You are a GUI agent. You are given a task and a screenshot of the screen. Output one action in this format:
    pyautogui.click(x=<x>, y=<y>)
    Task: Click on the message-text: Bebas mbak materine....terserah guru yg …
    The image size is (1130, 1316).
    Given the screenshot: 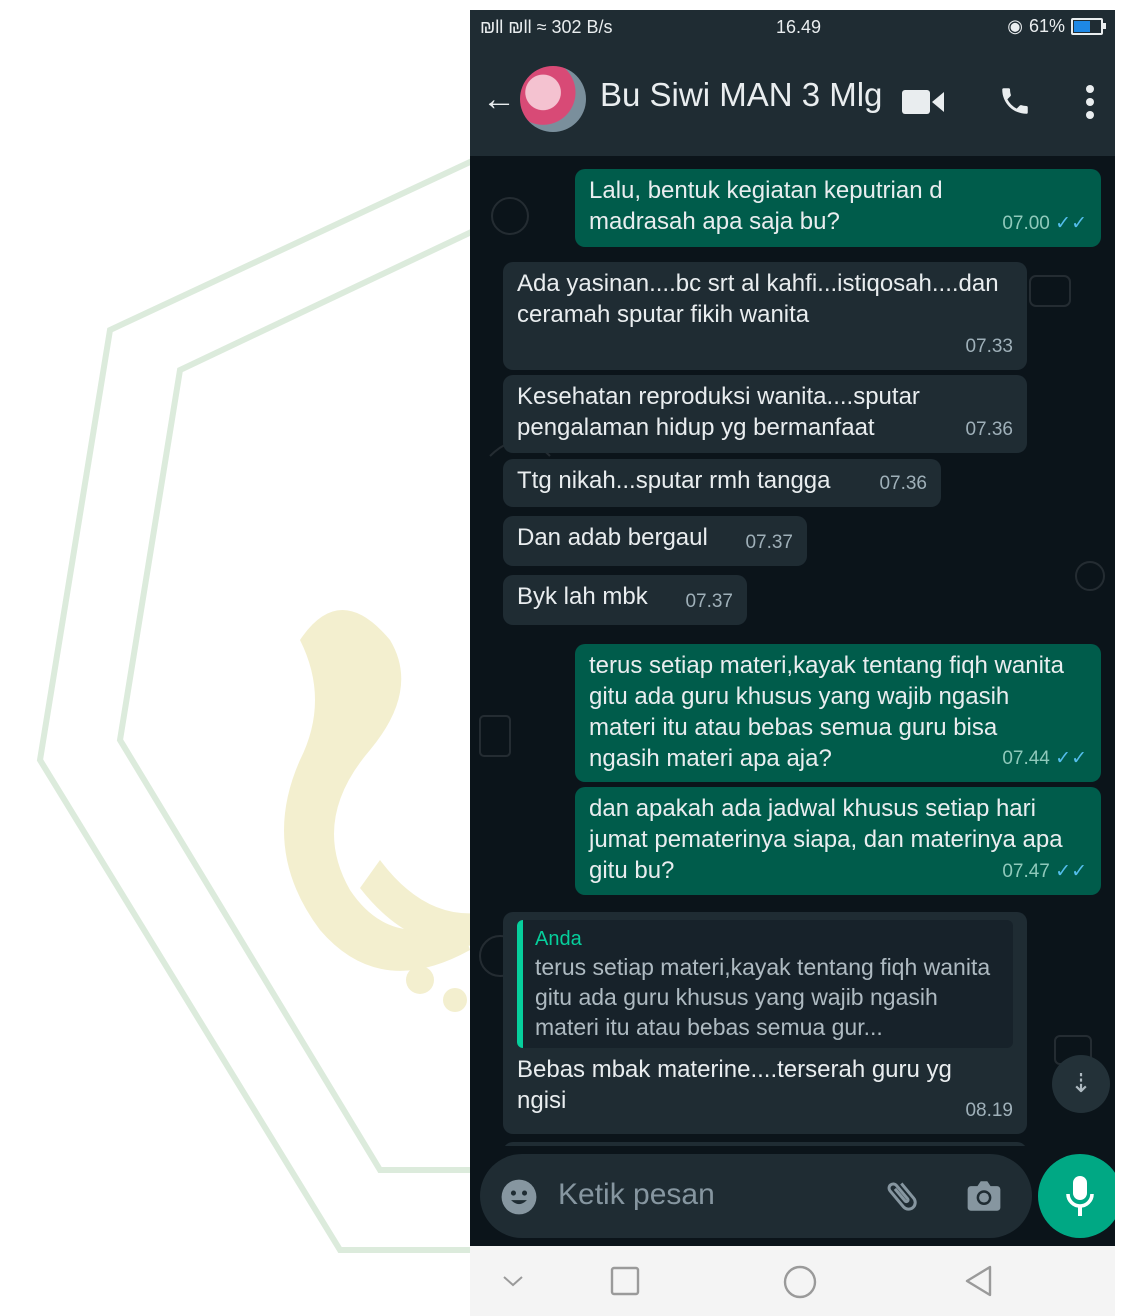 What is the action you would take?
    pyautogui.click(x=734, y=1085)
    